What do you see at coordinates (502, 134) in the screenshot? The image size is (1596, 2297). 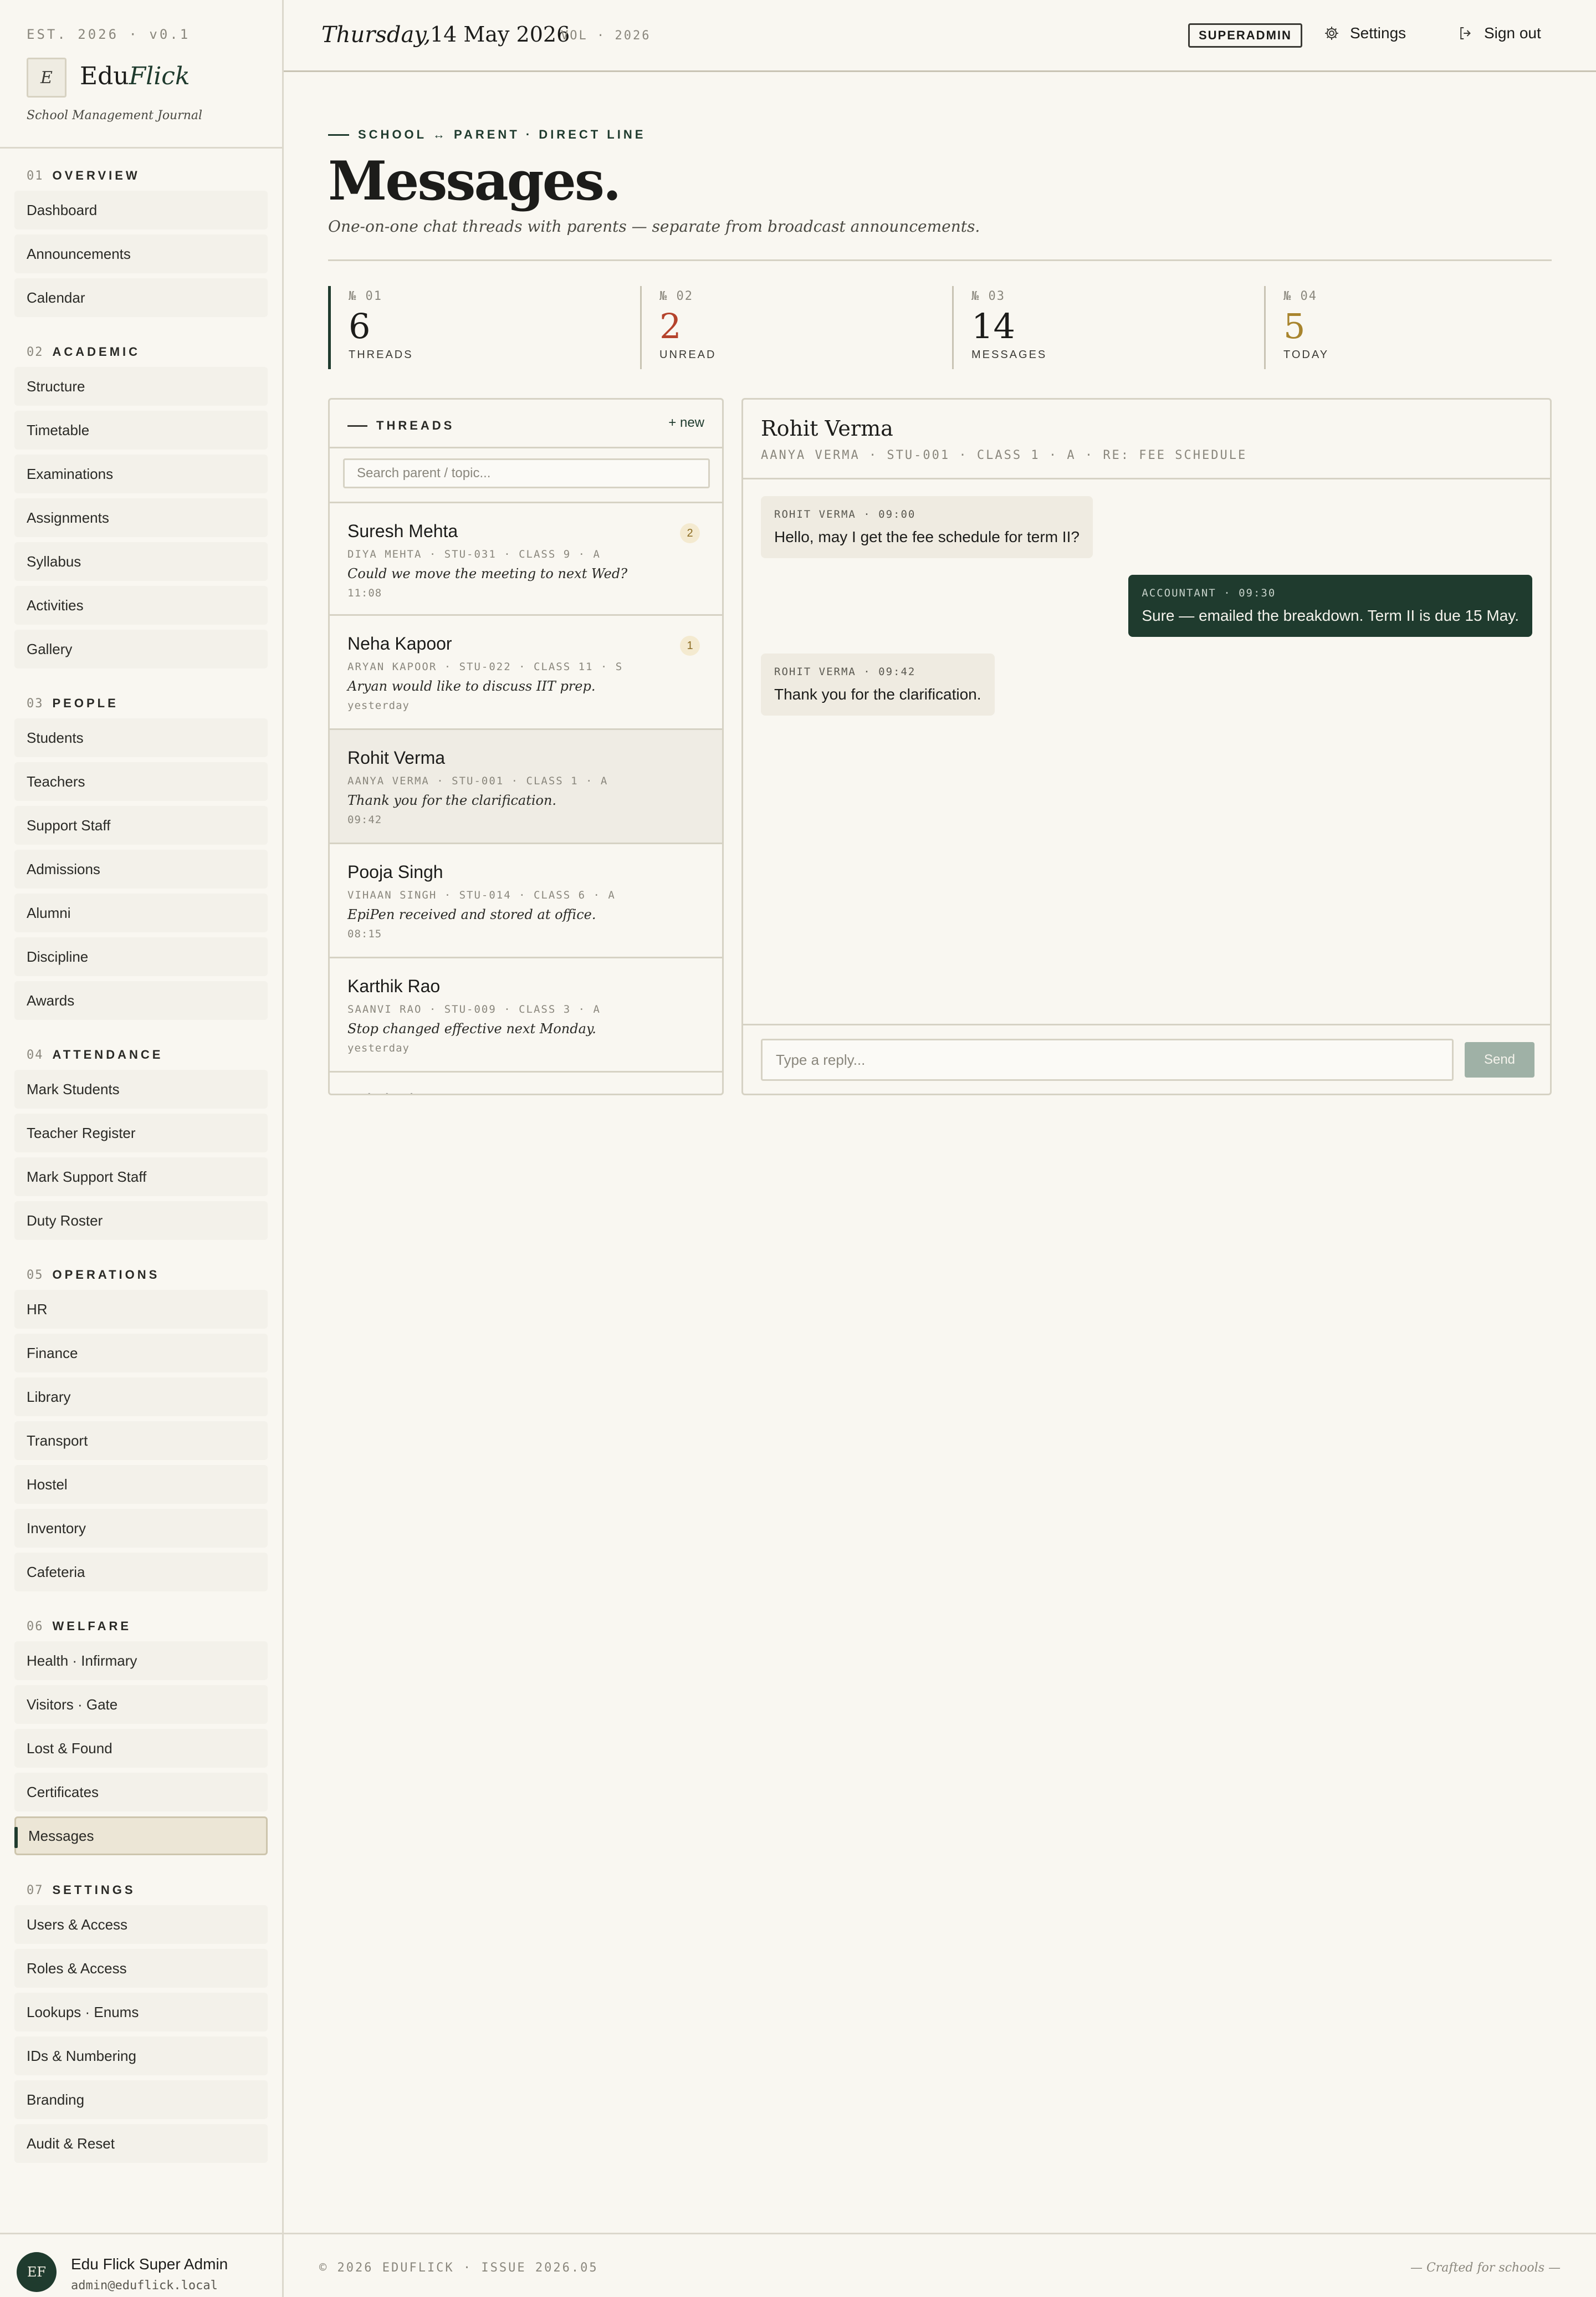 I see `kicker-text: SCHOOL ↔ PARENT · DIRECT LINE` at bounding box center [502, 134].